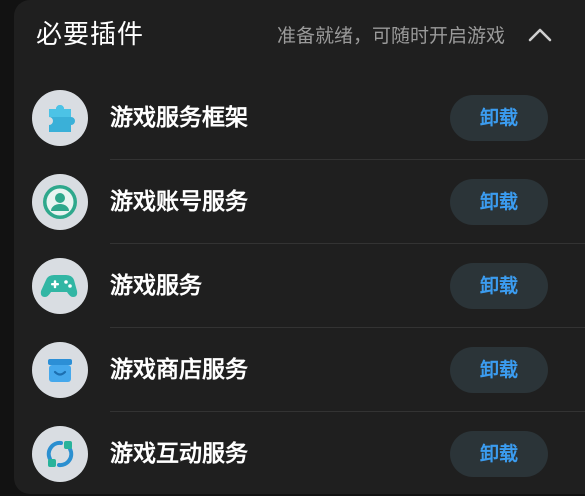 This screenshot has height=496, width=585. I want to click on section-title: 必要插件, so click(90, 35).